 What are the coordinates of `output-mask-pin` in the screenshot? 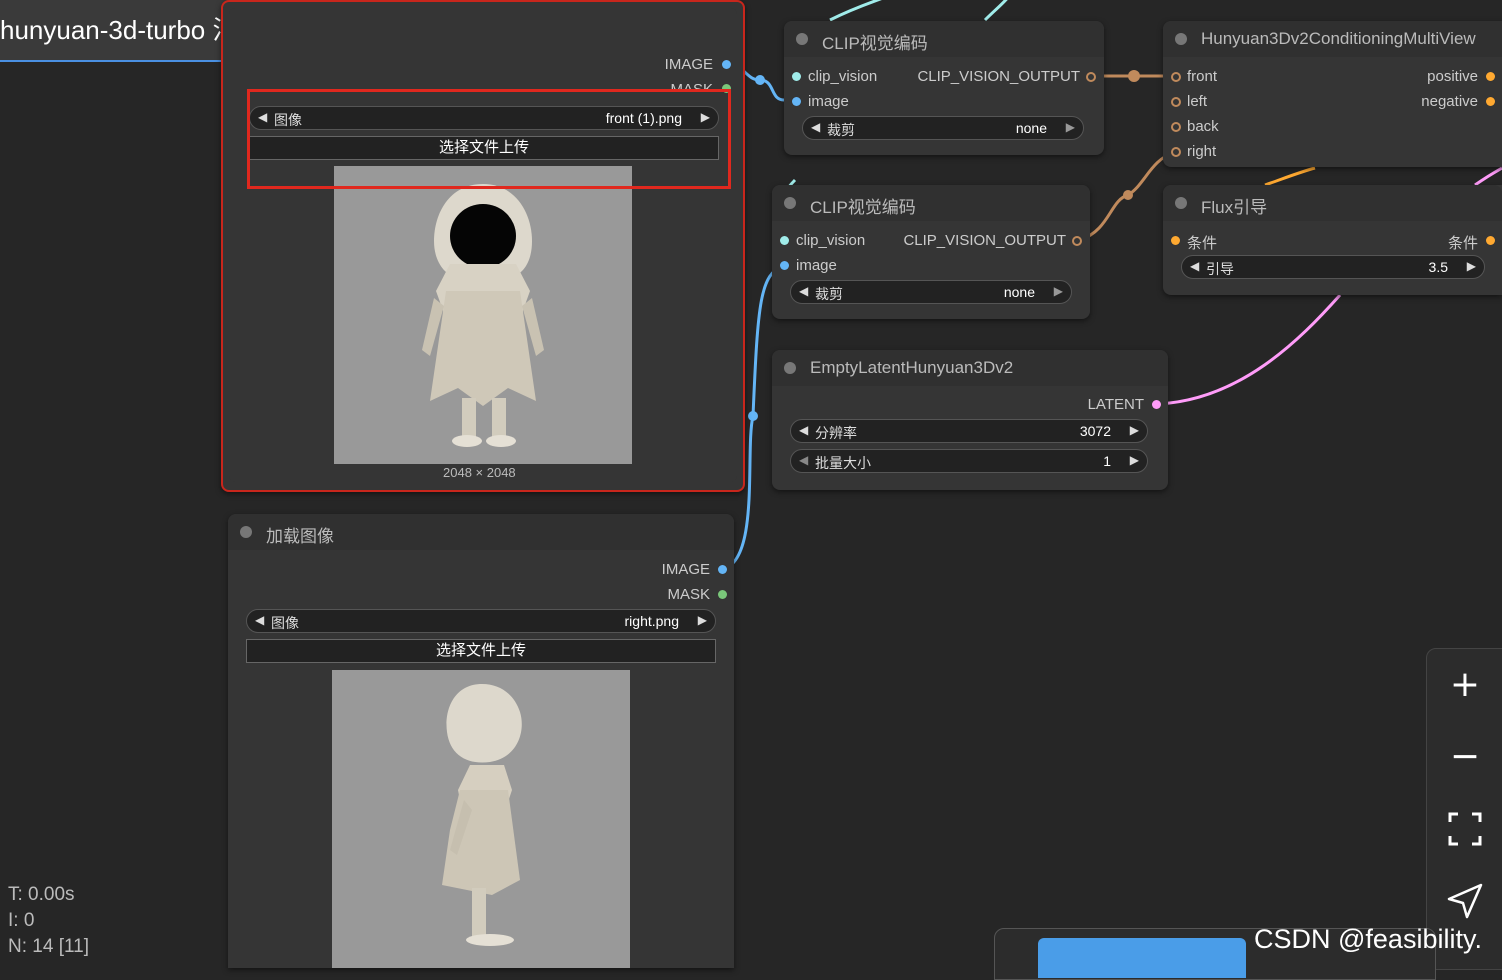 It's located at (722, 594).